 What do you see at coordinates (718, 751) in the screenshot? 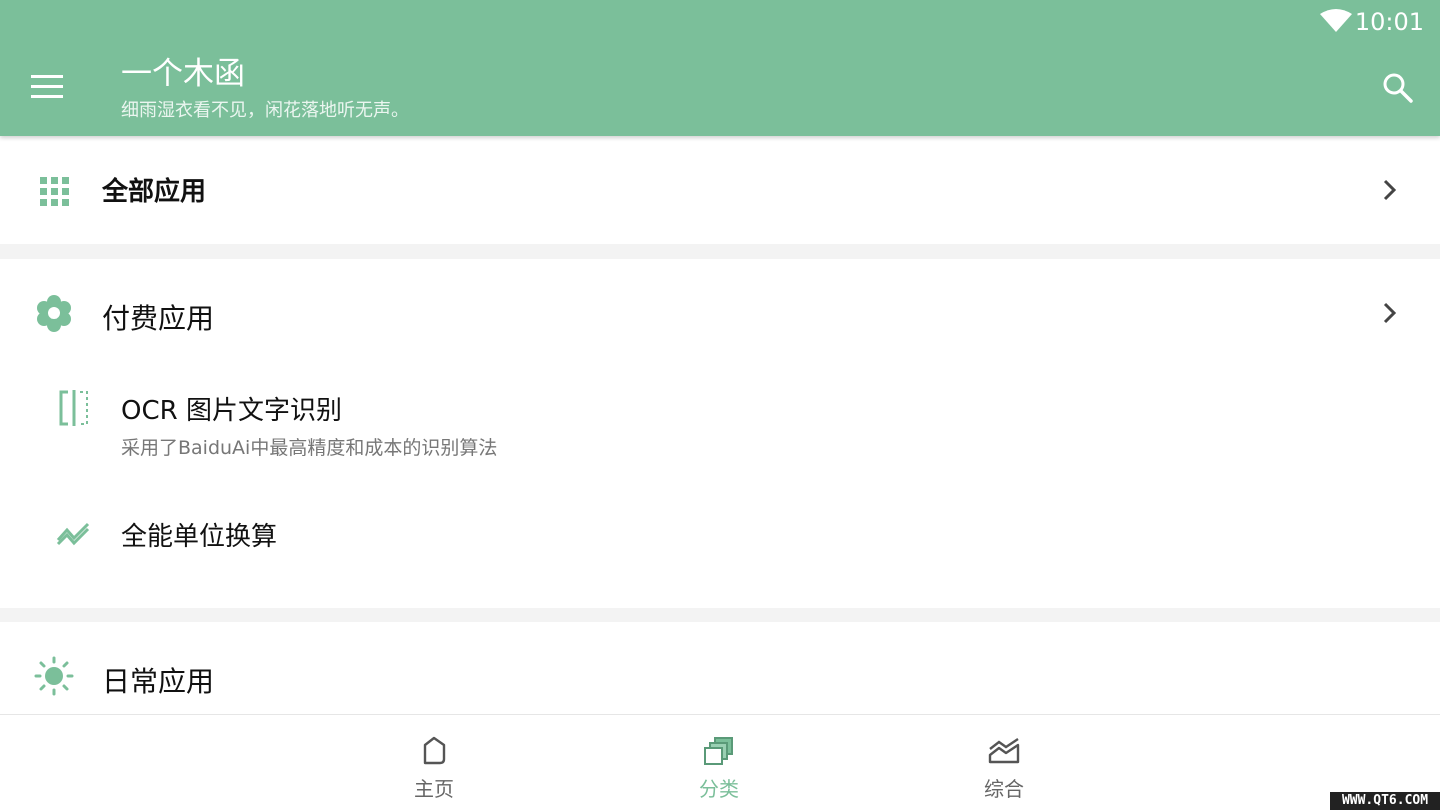
I see `category-icon` at bounding box center [718, 751].